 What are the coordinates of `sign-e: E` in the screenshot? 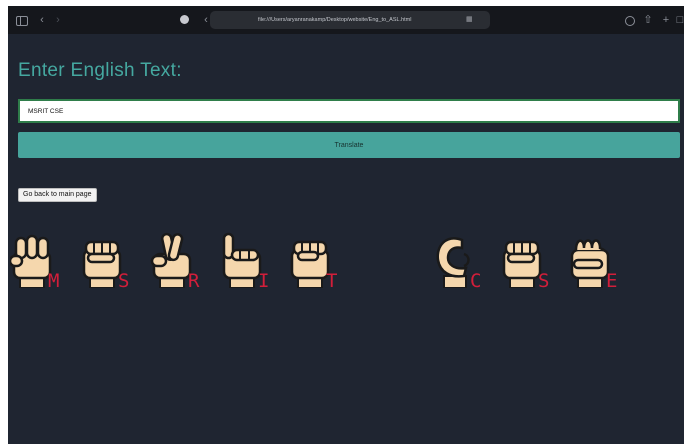 It's located at (603, 266).